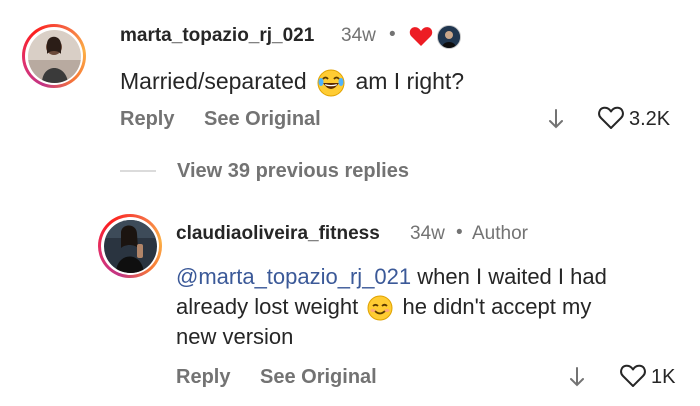  I want to click on comment2-line2-after: he didn't accept my, so click(497, 306).